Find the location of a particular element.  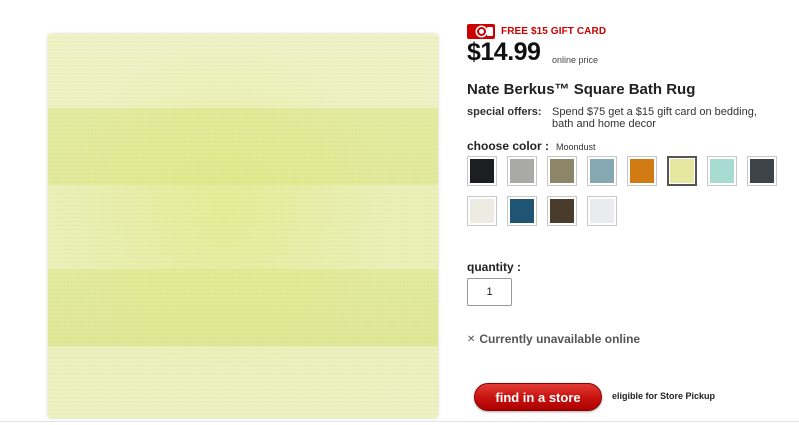

price: $14.99 is located at coordinates (504, 52).